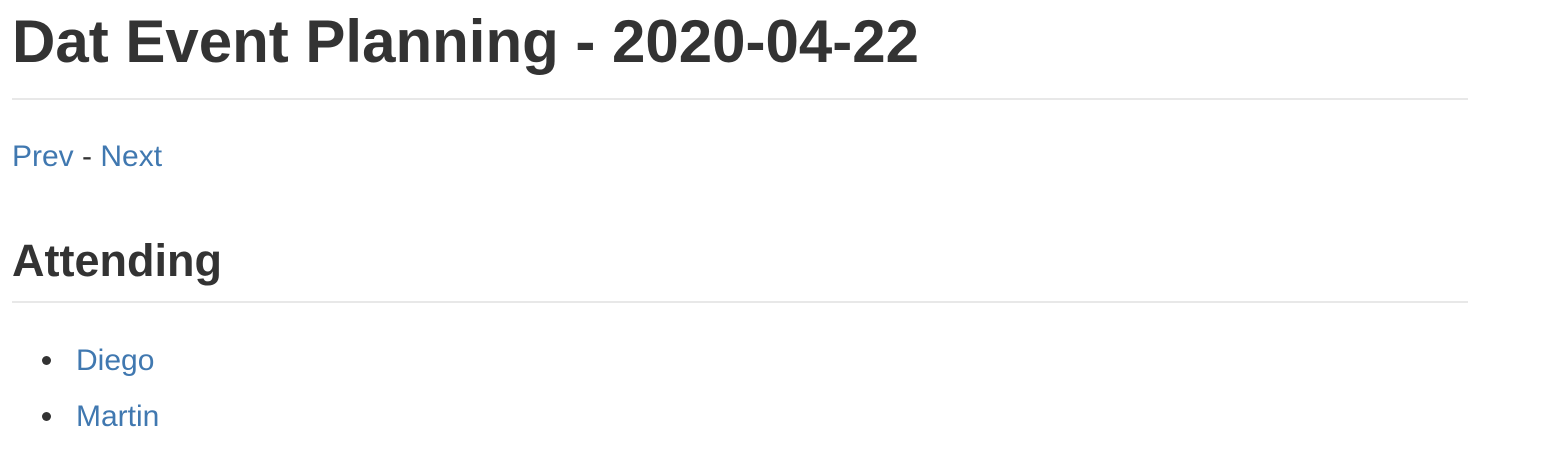 The width and height of the screenshot is (1556, 458). I want to click on title-divider, so click(740, 99).